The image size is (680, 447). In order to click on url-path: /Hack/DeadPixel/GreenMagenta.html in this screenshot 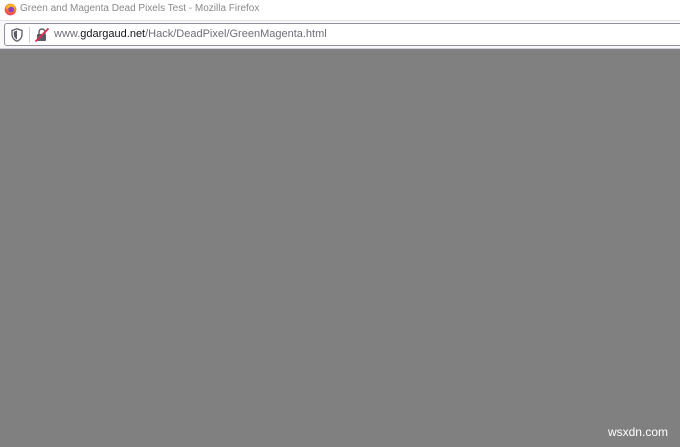, I will do `click(236, 34)`.